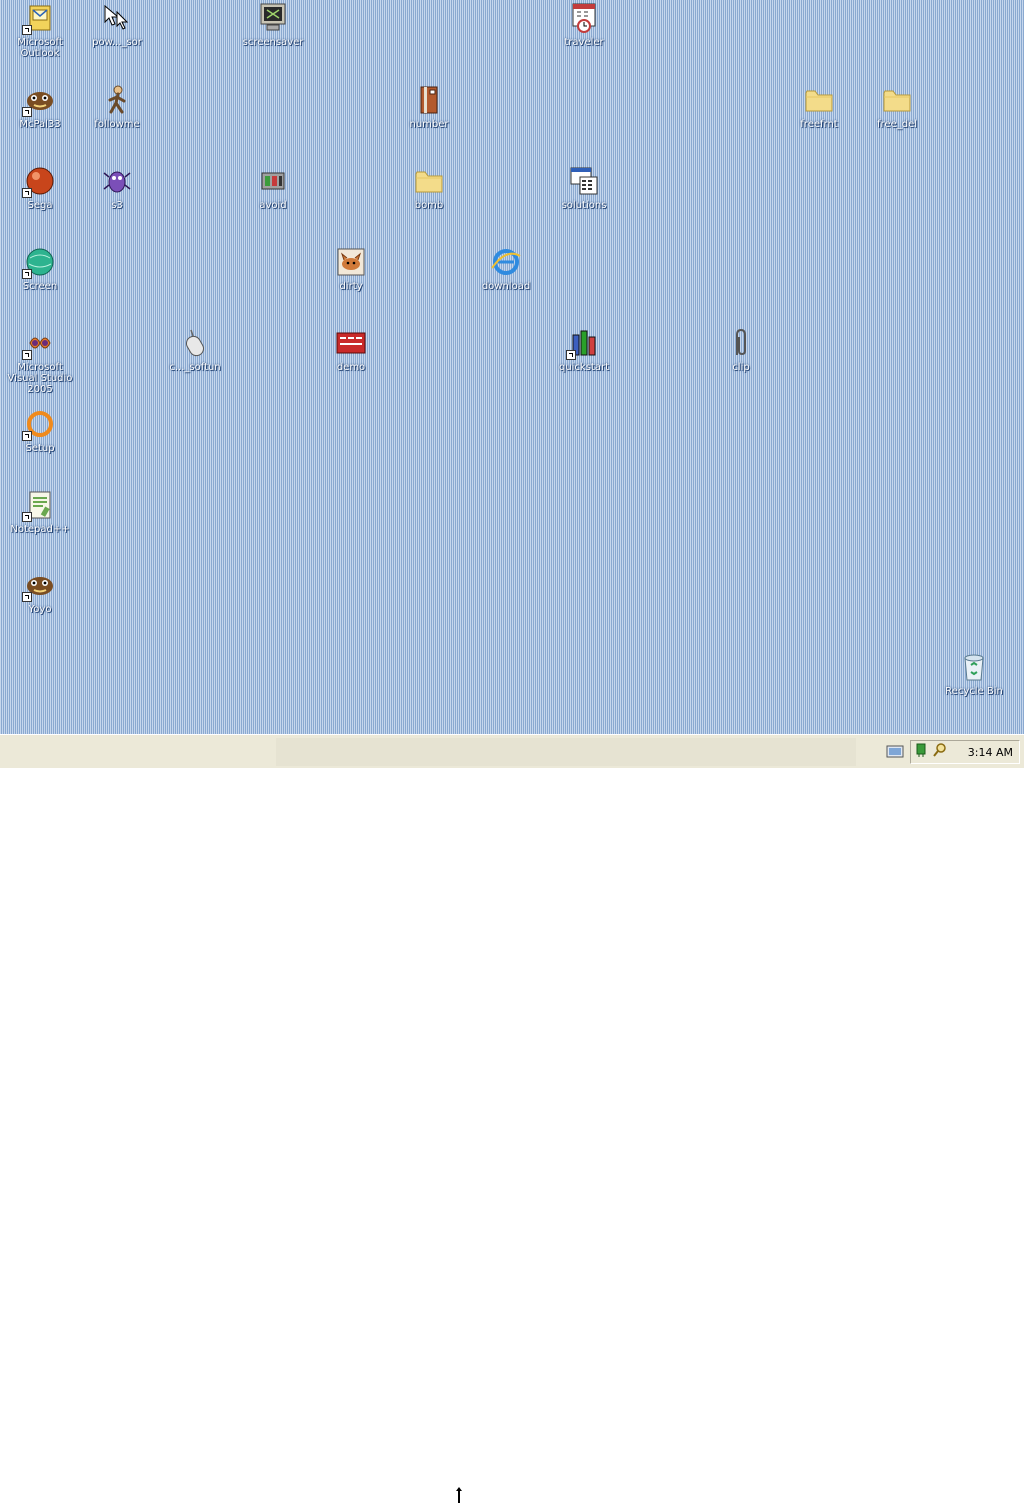  Describe the element at coordinates (459, 1495) in the screenshot. I see `mouse-pointer-icon` at that location.